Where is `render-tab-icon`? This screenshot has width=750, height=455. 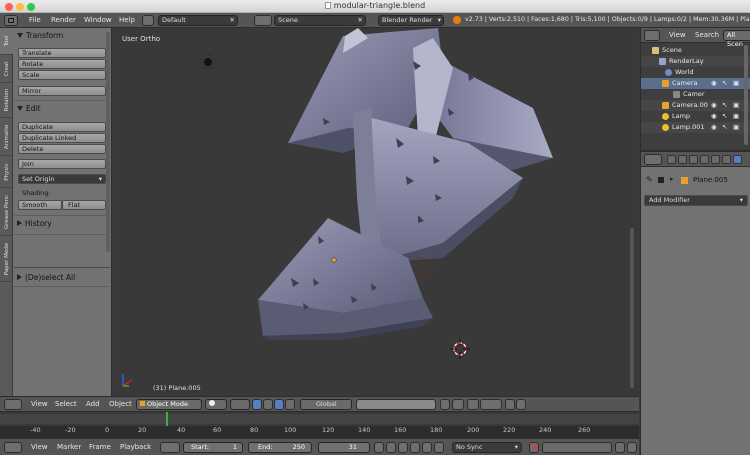 render-tab-icon is located at coordinates (671, 159).